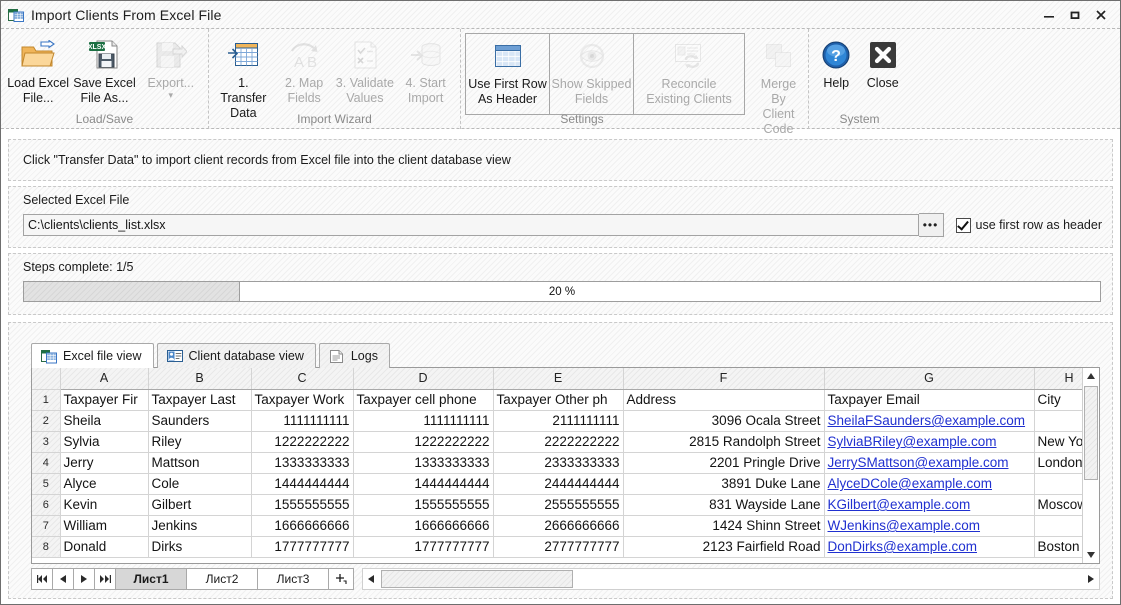 Image resolution: width=1121 pixels, height=605 pixels. I want to click on table-cell: Mattson, so click(200, 463).